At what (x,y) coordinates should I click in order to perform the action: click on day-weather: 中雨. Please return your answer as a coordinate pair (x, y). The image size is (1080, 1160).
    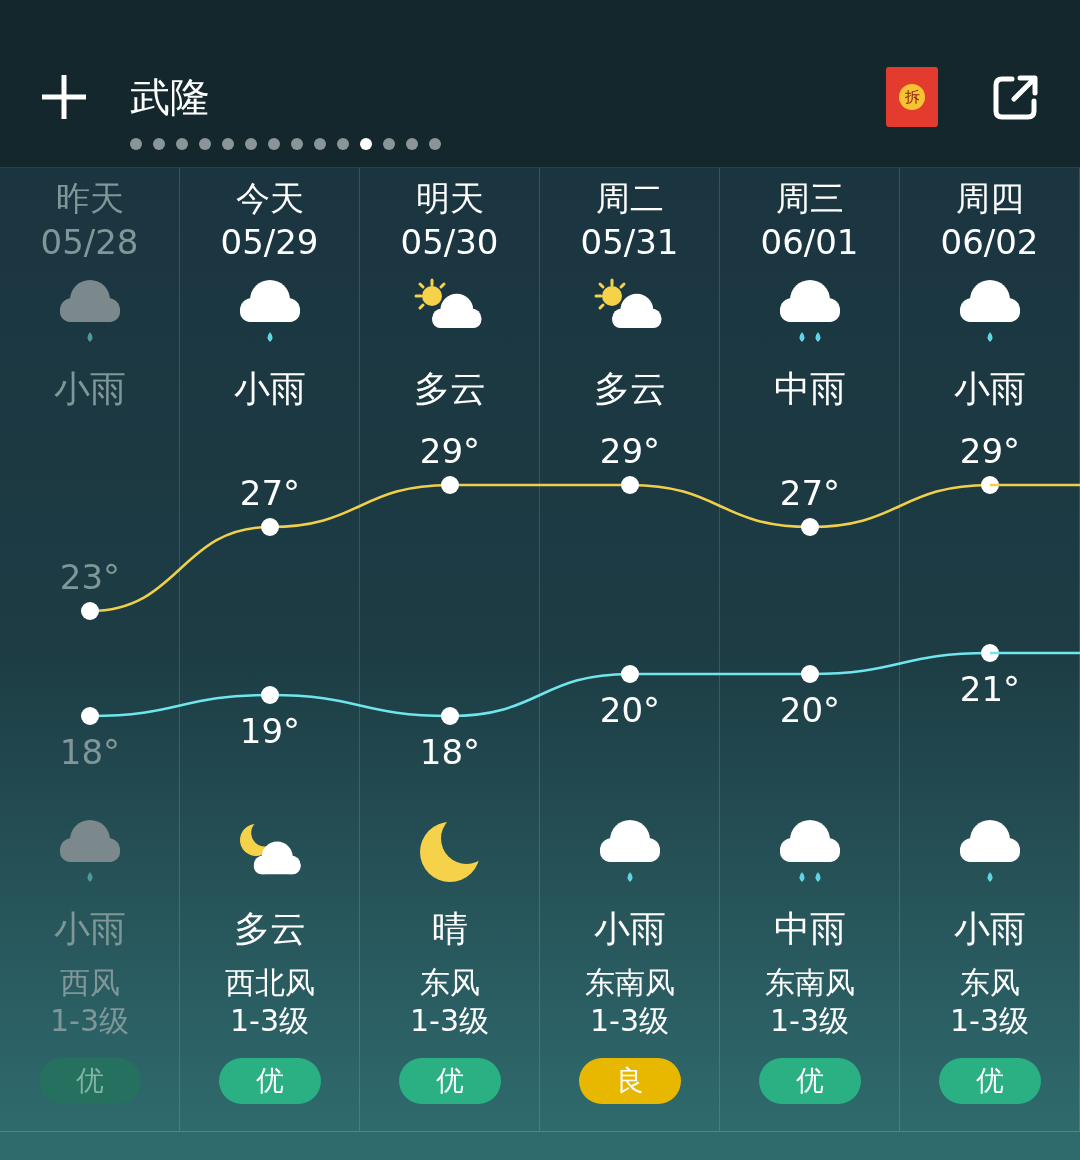
    Looking at the image, I should click on (809, 389).